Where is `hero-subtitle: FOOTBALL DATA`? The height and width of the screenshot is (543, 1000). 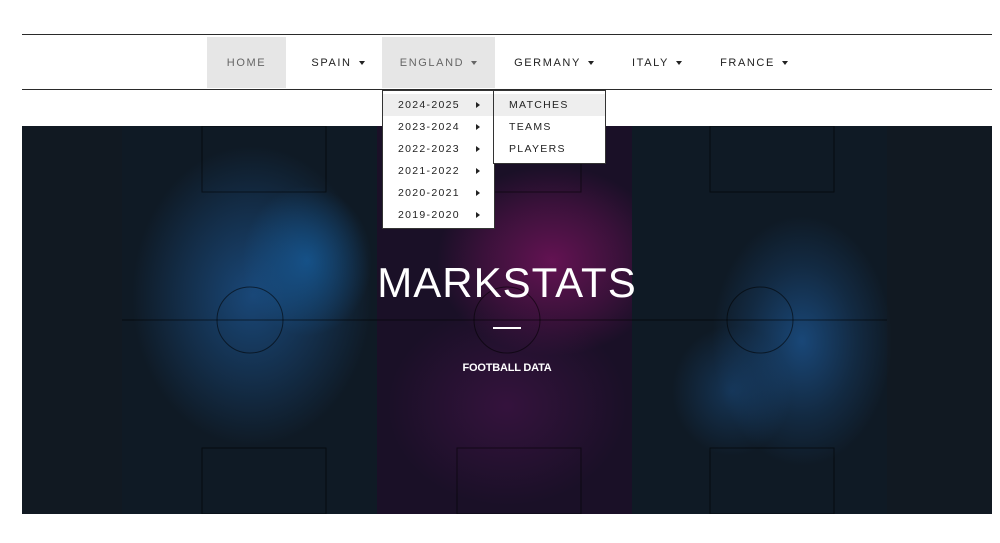
hero-subtitle: FOOTBALL DATA is located at coordinates (507, 368).